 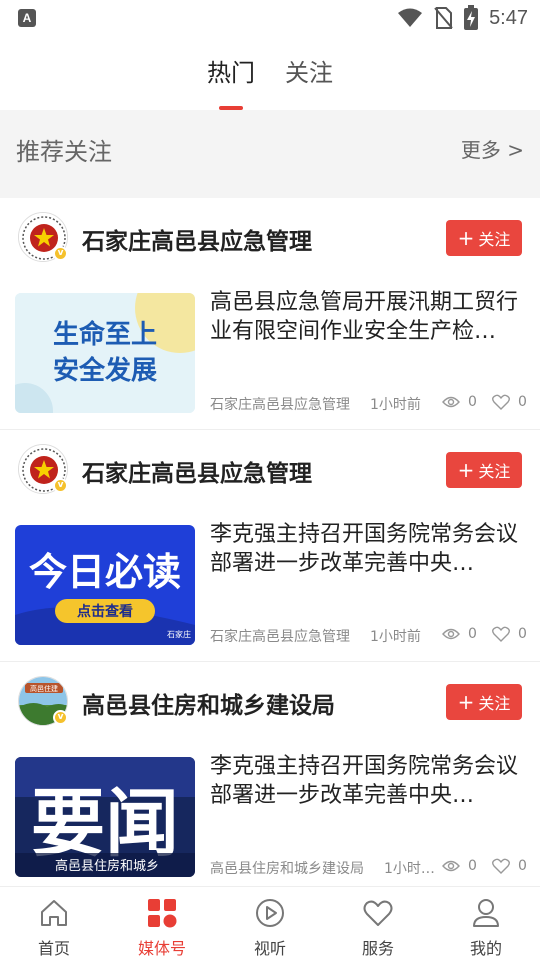 What do you see at coordinates (270, 75) in the screenshot?
I see `top-tabs: 热门 关注` at bounding box center [270, 75].